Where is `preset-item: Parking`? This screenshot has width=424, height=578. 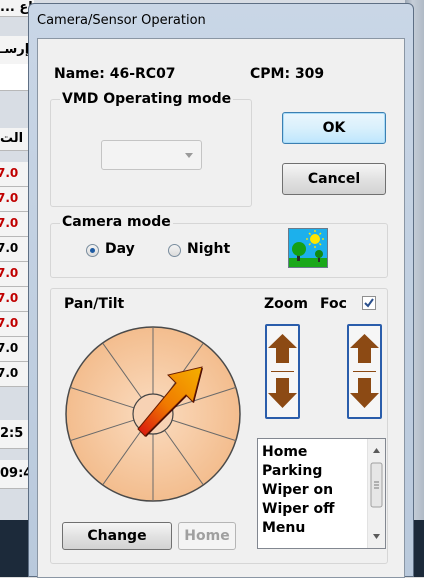
preset-item: Parking is located at coordinates (292, 471).